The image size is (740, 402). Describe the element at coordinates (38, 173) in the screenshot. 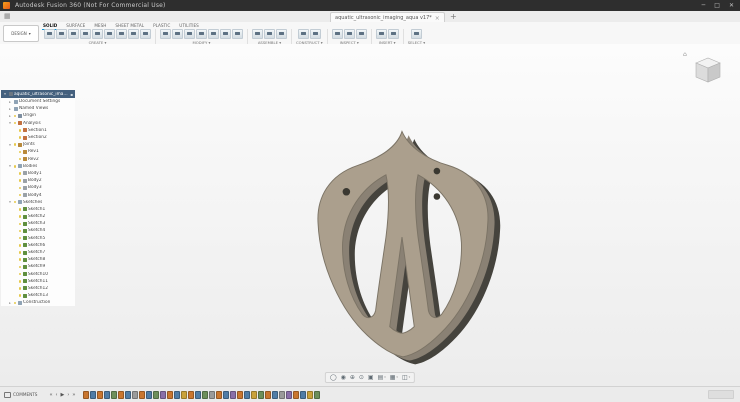

I see `browser-item-body1: Body1` at that location.